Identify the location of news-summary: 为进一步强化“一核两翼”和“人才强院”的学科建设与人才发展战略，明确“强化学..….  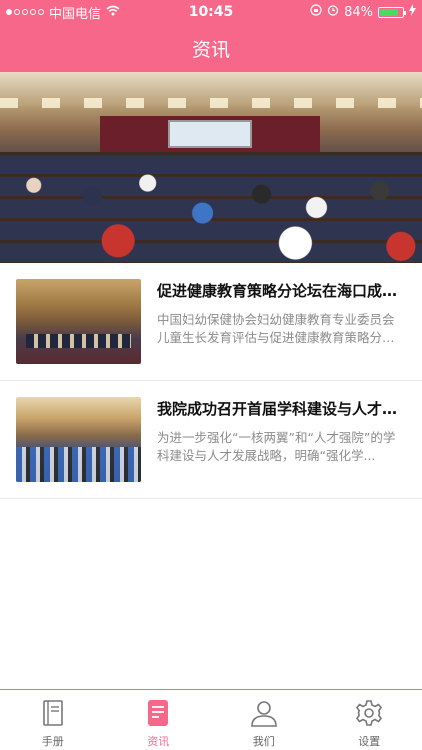
(276, 446).